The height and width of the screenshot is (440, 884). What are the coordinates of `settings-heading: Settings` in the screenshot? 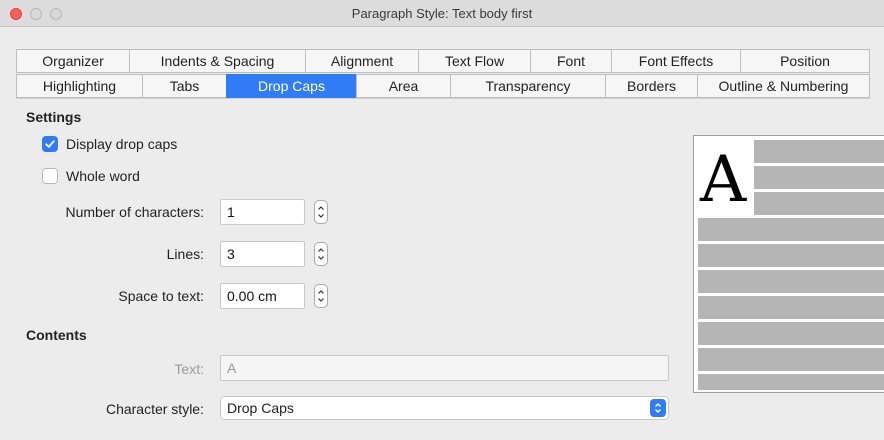 It's located at (54, 117).